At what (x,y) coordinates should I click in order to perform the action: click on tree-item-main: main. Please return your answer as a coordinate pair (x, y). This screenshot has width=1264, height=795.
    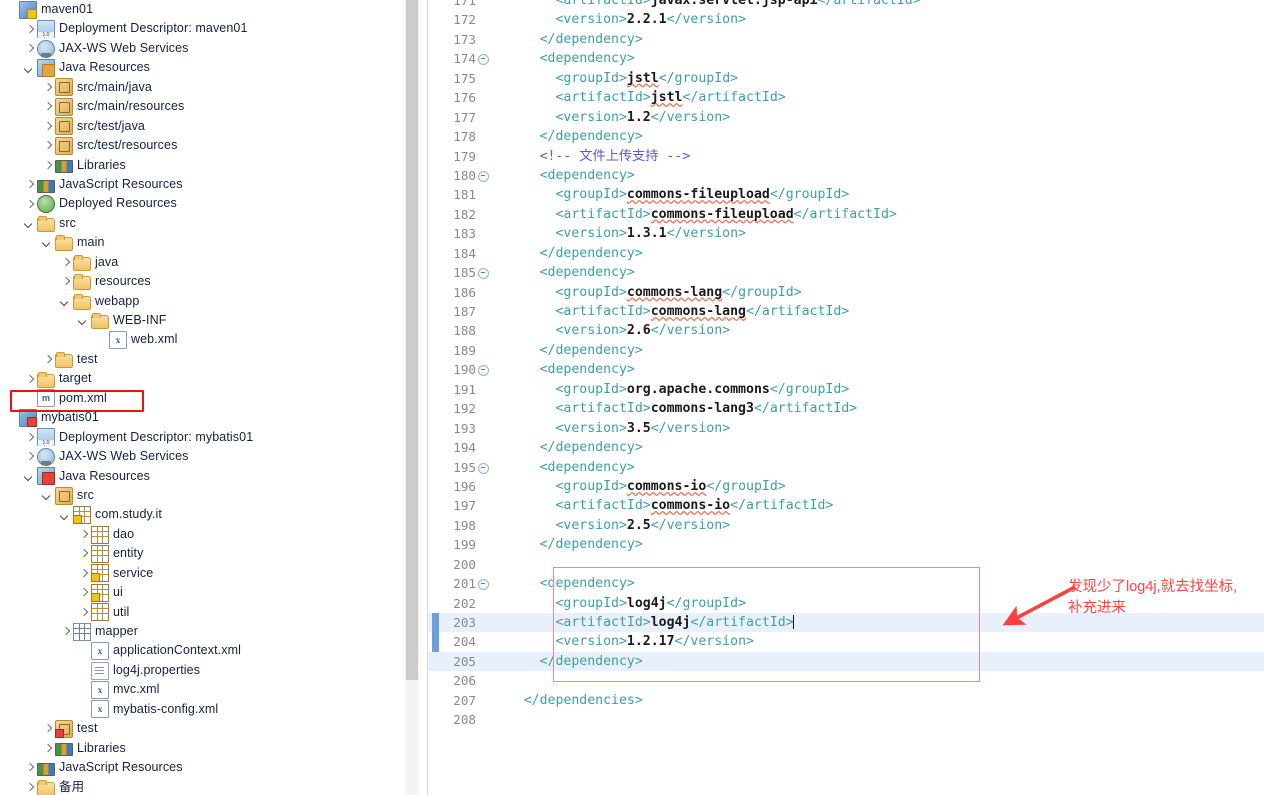
    Looking at the image, I should click on (202, 242).